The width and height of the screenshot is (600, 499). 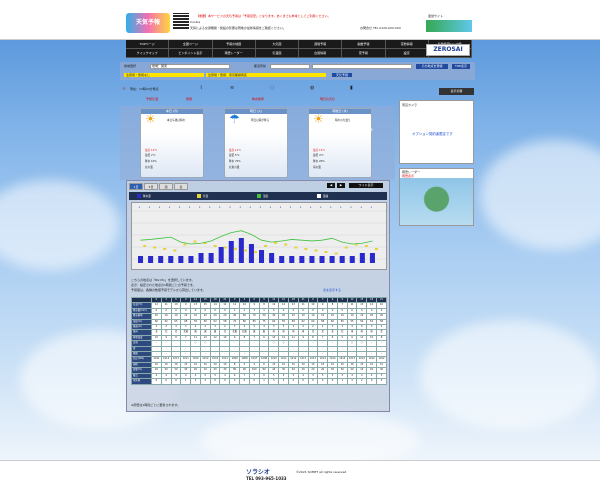 I want to click on nav-item-1-0: TOPページ, so click(x=148, y=44).